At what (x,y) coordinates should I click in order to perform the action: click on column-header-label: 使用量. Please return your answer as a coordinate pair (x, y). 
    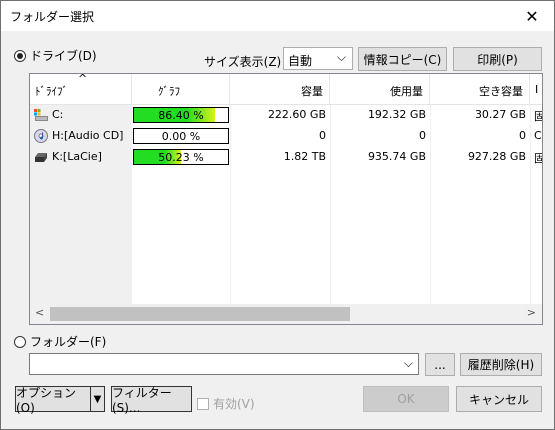
    Looking at the image, I should click on (406, 91).